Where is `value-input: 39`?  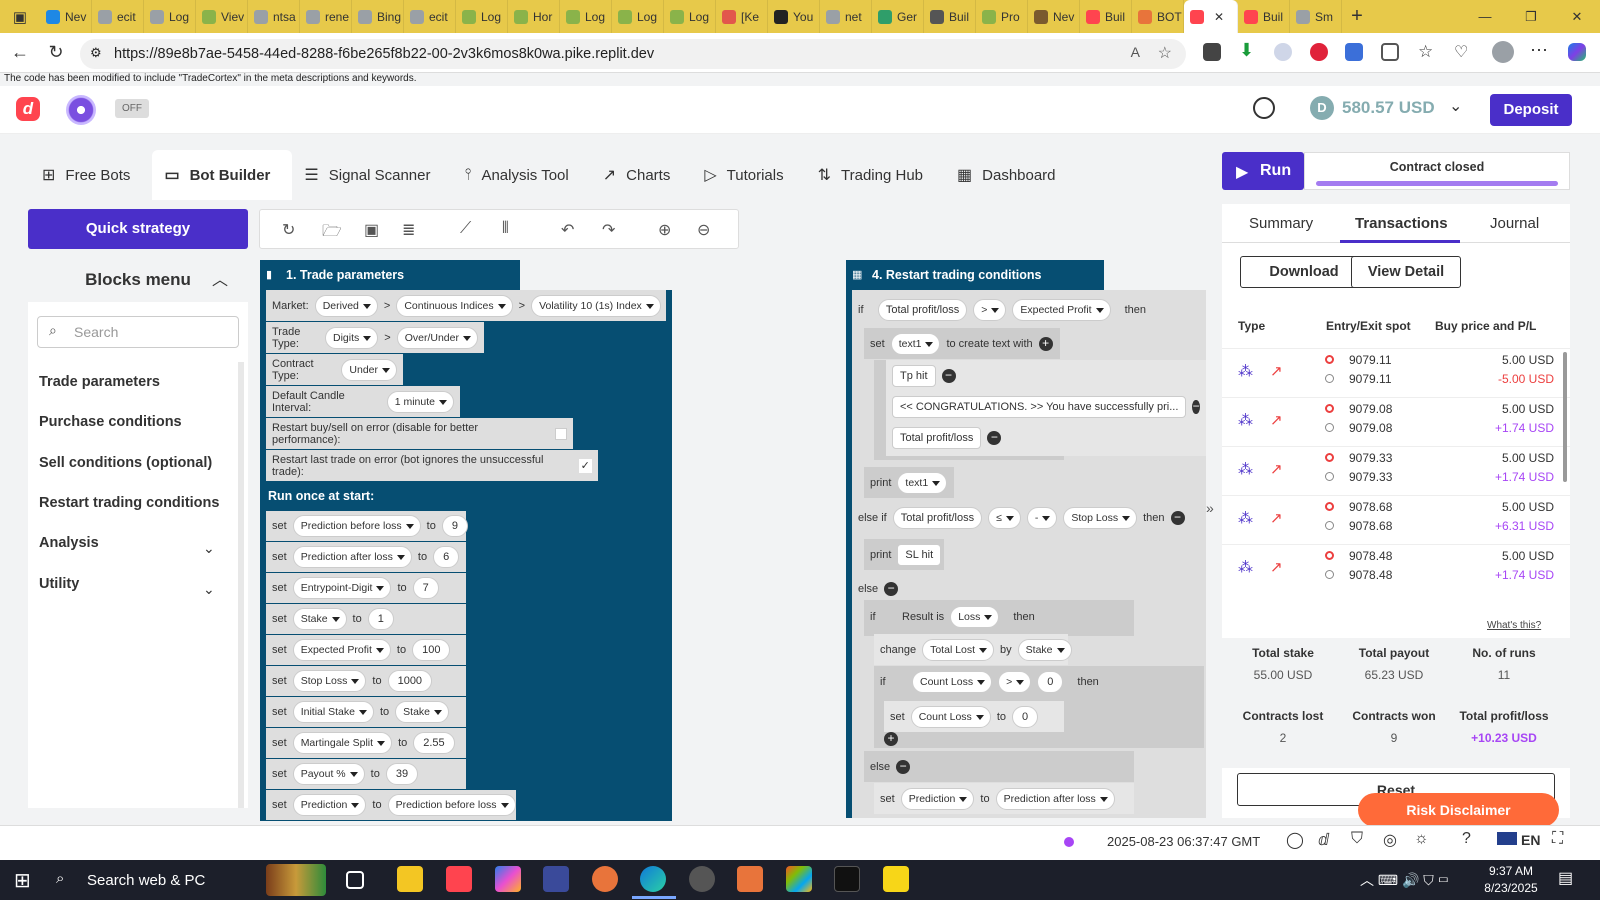 value-input: 39 is located at coordinates (402, 774).